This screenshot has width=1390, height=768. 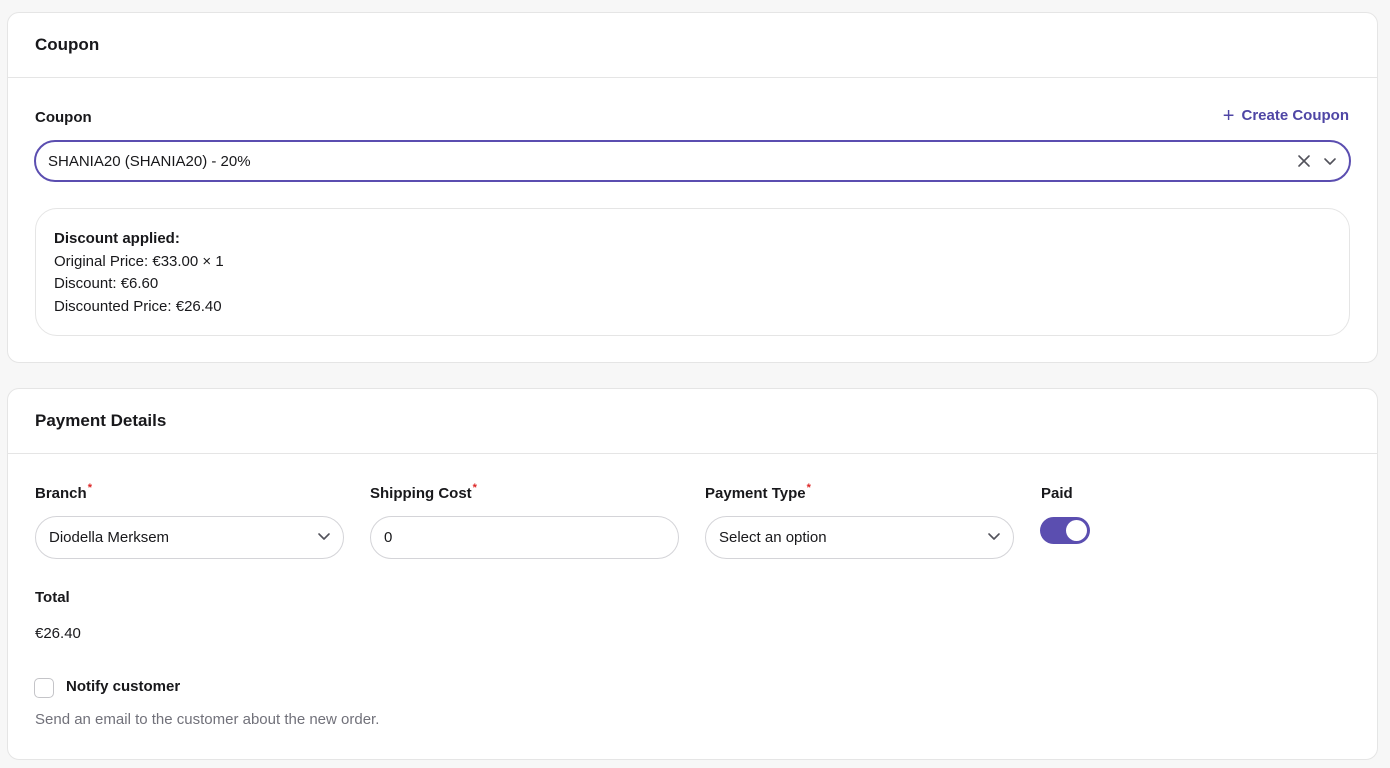 What do you see at coordinates (388, 537) in the screenshot?
I see `shipping-cost-value: 0` at bounding box center [388, 537].